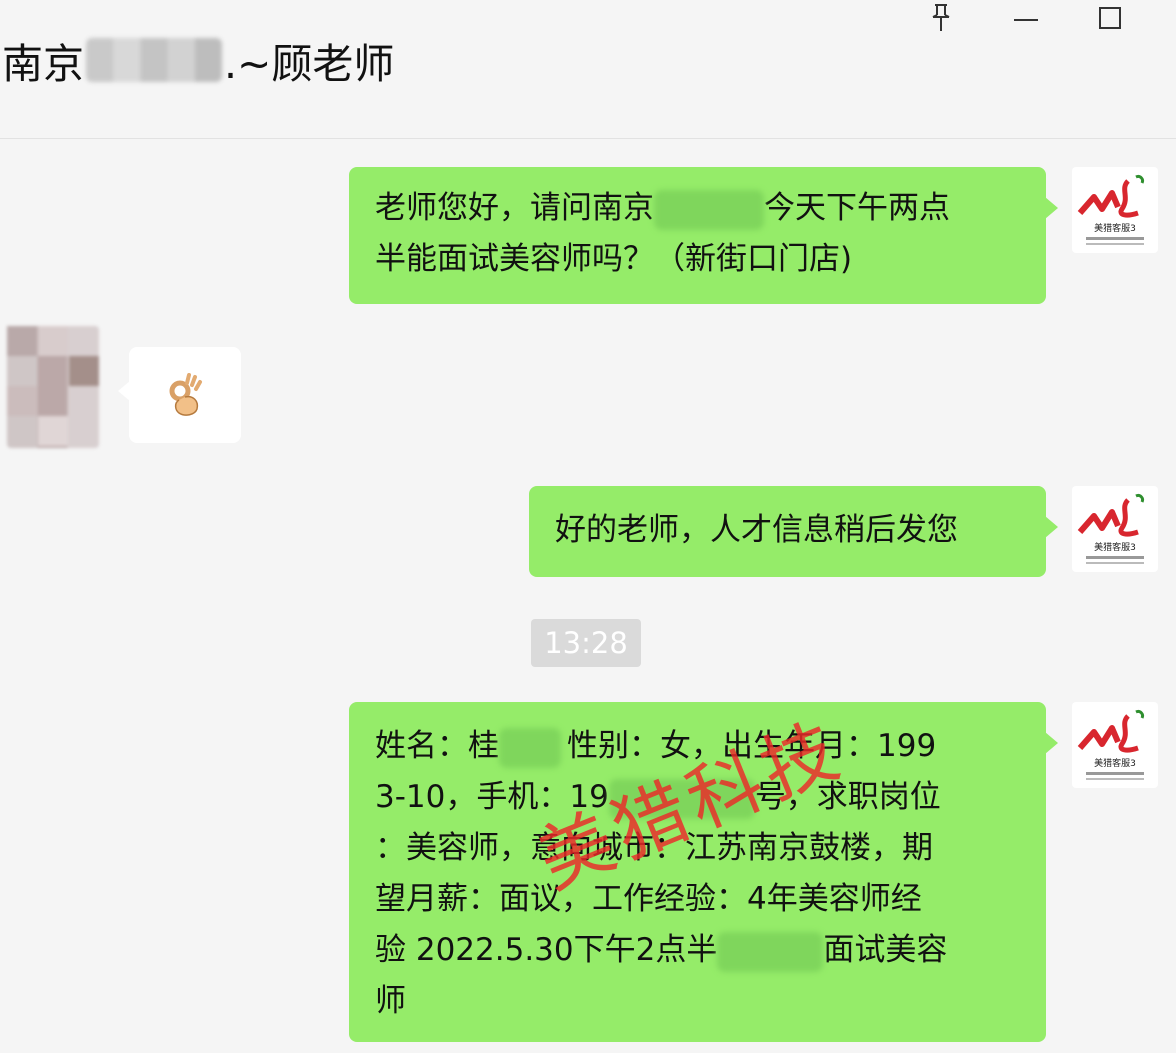 The height and width of the screenshot is (1053, 1176). I want to click on message-bubble-incoming, so click(179, 395).